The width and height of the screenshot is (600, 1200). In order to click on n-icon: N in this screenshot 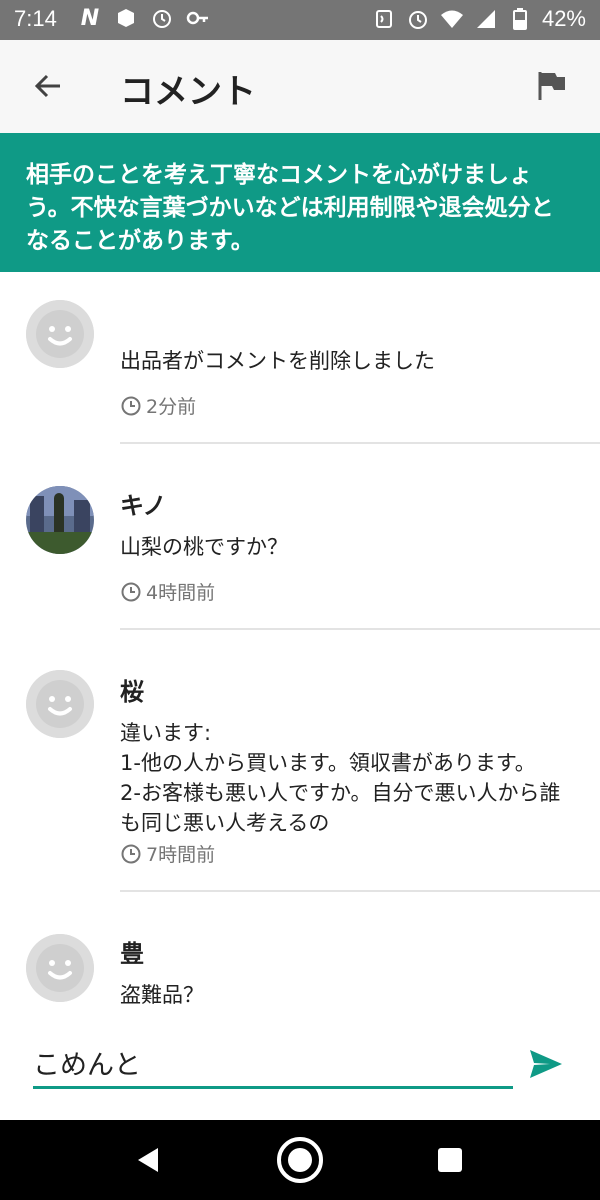, I will do `click(90, 18)`.